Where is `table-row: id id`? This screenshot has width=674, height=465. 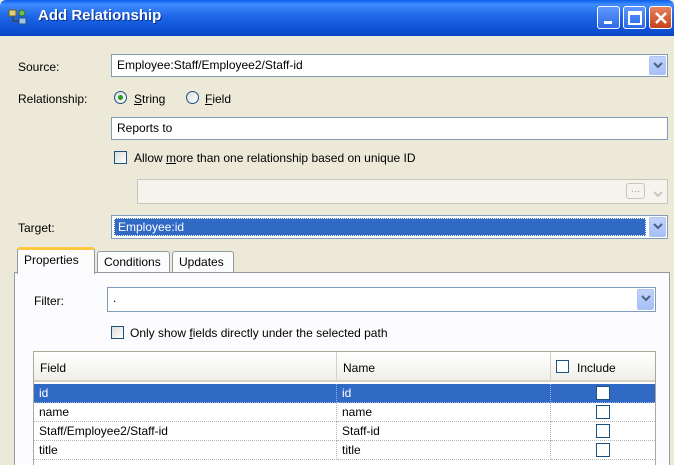 table-row: id id is located at coordinates (344, 393).